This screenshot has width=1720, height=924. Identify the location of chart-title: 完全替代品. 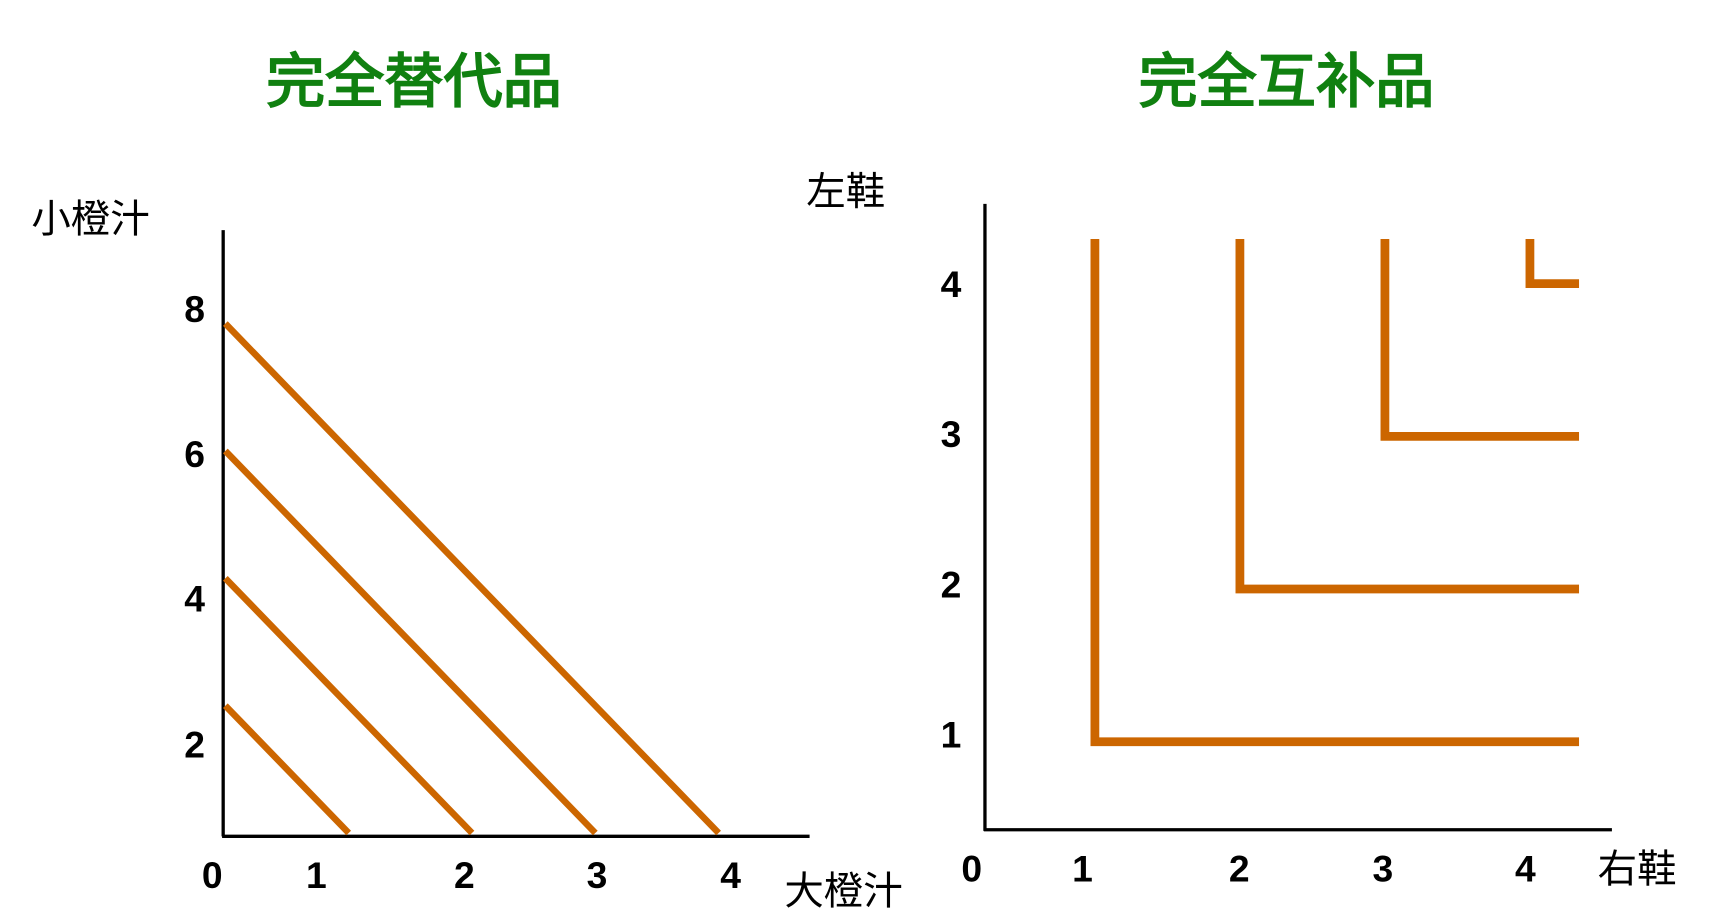
(414, 81).